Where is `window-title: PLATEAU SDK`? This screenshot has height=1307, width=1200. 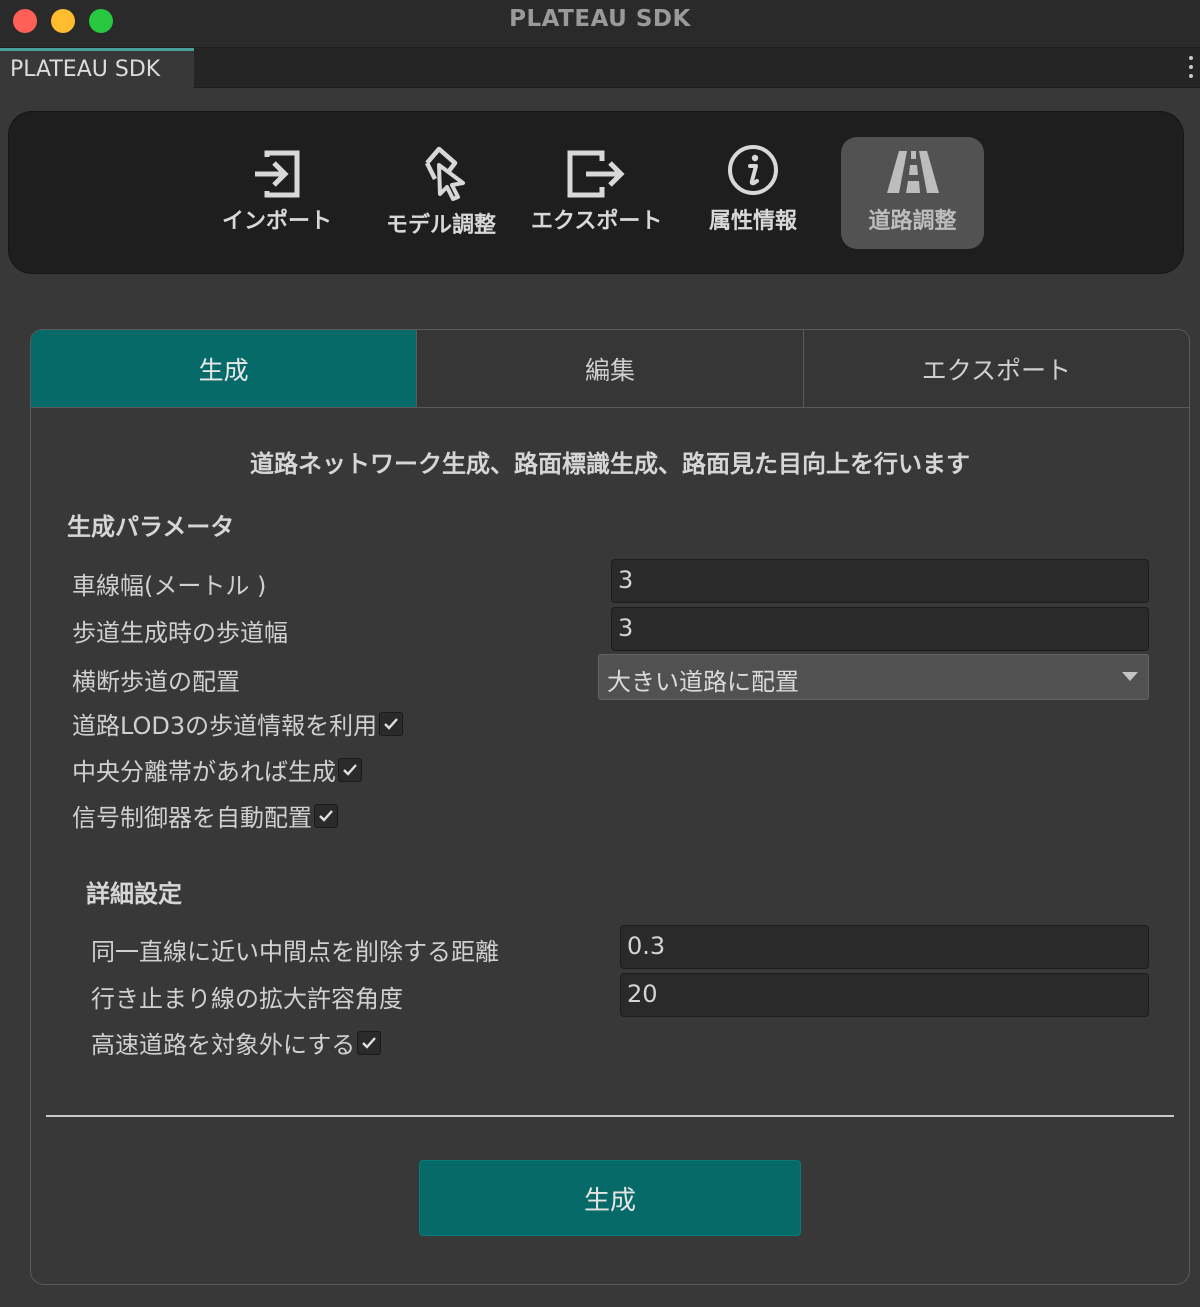 window-title: PLATEAU SDK is located at coordinates (600, 19).